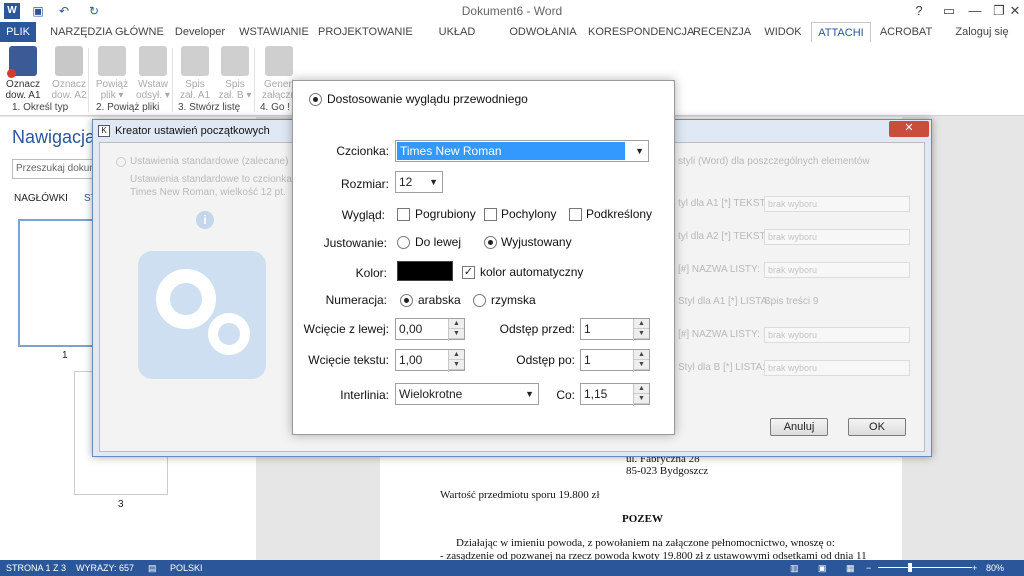  What do you see at coordinates (783, 32) in the screenshot?
I see `tab-view: WIDOK` at bounding box center [783, 32].